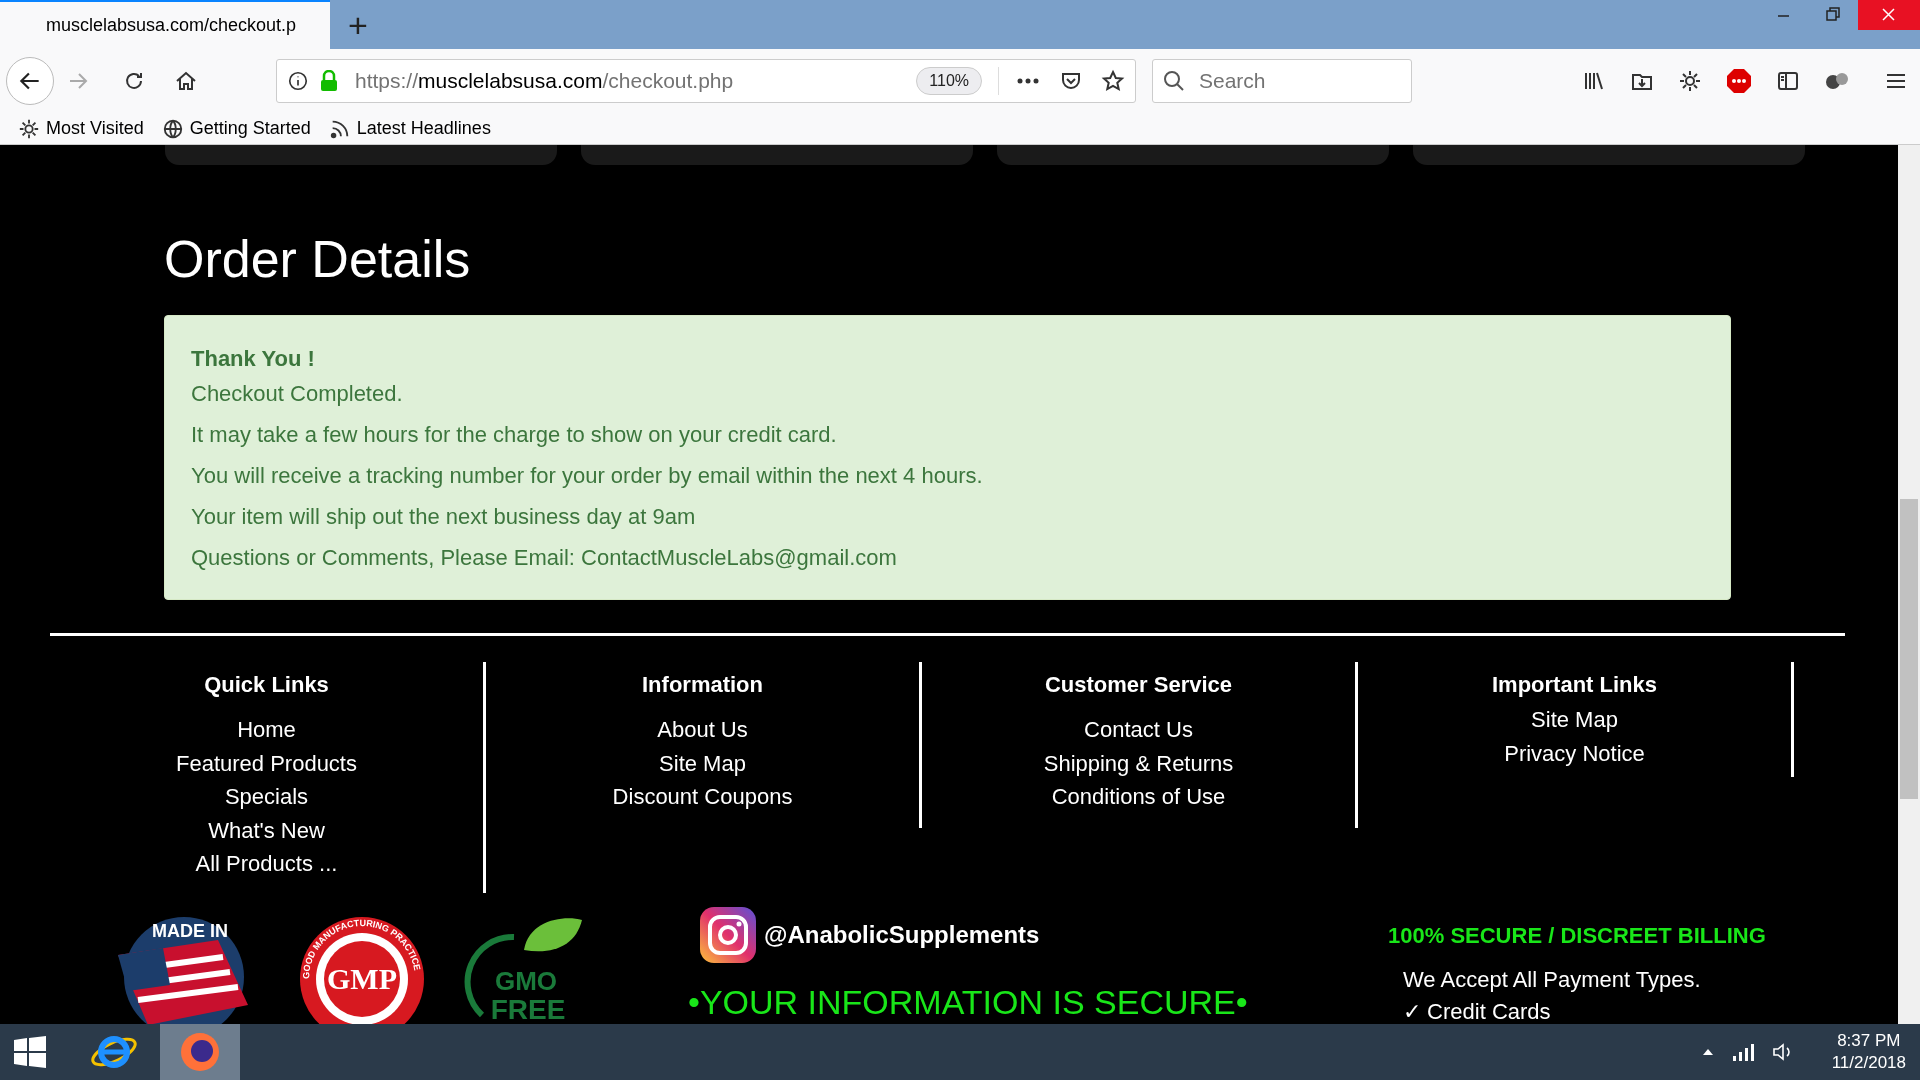 This screenshot has width=1920, height=1080. I want to click on billing-text: 100% SECURE / DISCREET BILLING, so click(1577, 936).